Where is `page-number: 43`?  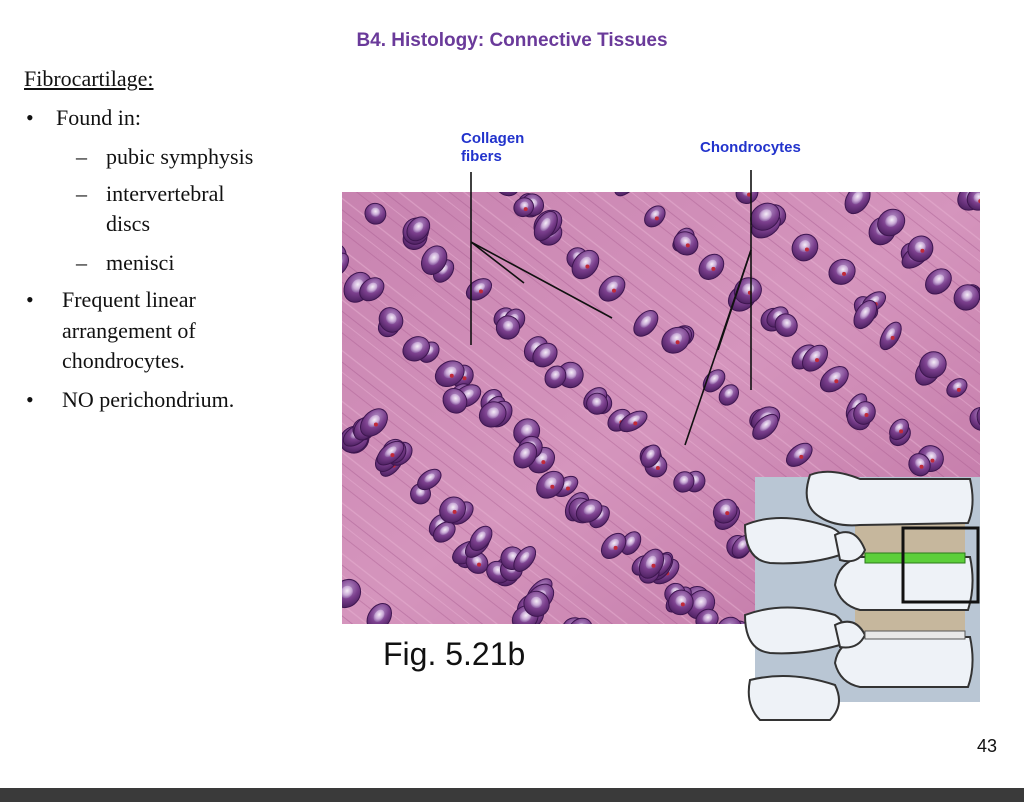 page-number: 43 is located at coordinates (987, 746).